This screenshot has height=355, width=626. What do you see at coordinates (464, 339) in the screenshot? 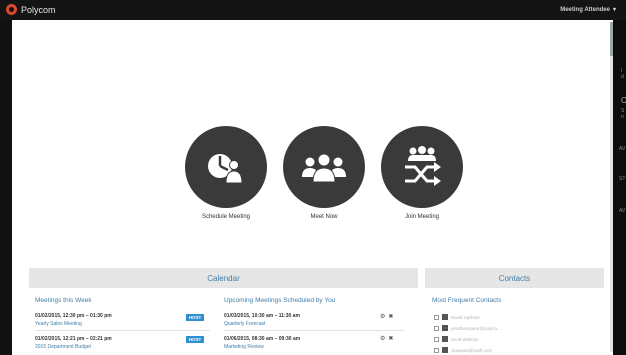
I see `contact-name: Scott Watkins` at bounding box center [464, 339].